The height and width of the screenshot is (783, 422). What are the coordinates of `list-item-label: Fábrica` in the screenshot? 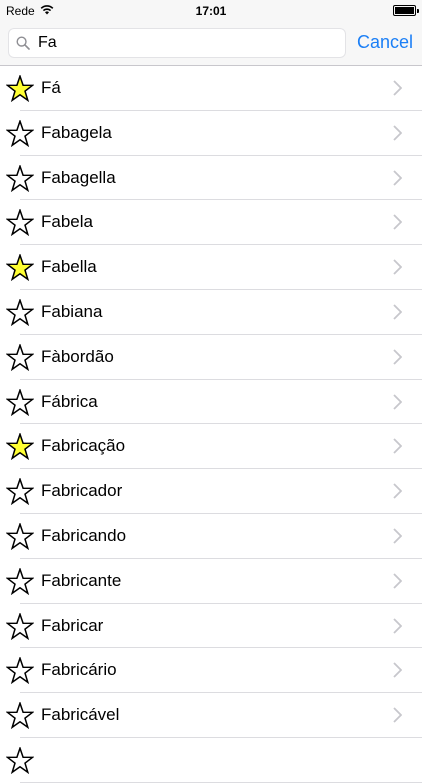 It's located at (69, 401).